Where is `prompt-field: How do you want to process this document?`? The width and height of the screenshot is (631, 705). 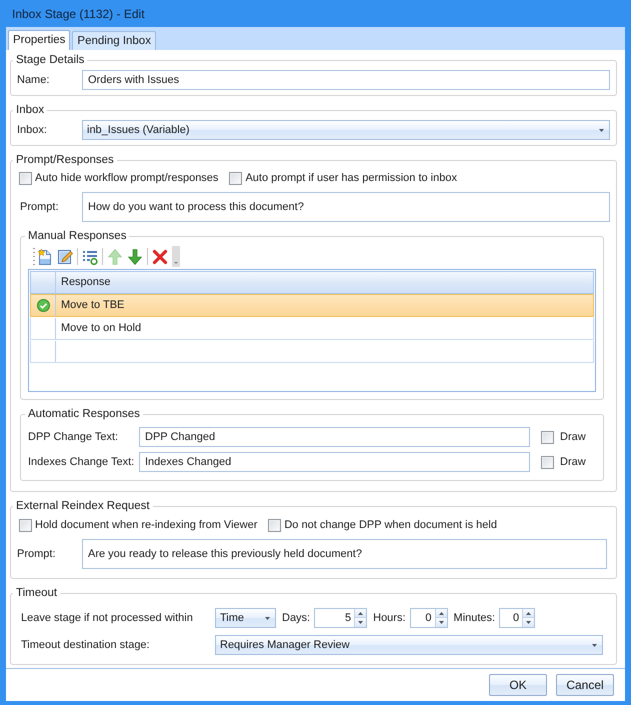 prompt-field: How do you want to process this document? is located at coordinates (346, 207).